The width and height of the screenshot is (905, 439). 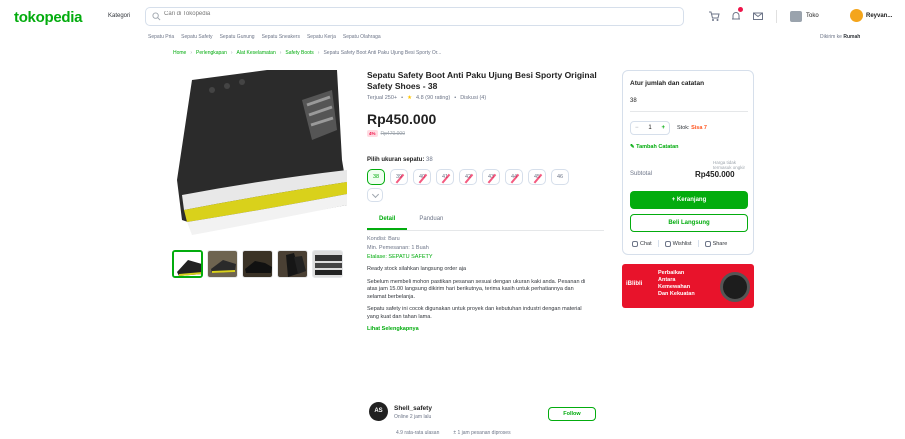 What do you see at coordinates (256, 53) in the screenshot?
I see `breadcrumb-item: Alat Keselamatan` at bounding box center [256, 53].